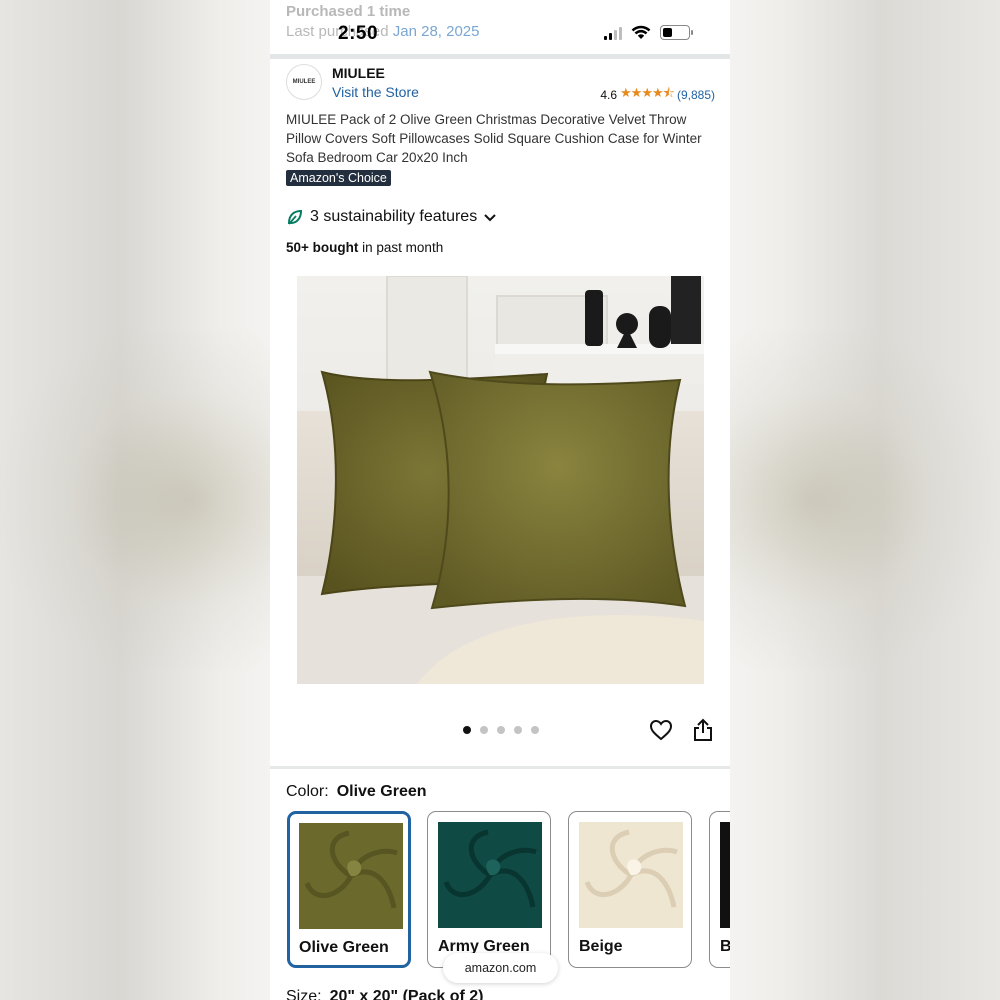 The width and height of the screenshot is (1000, 1000). I want to click on status-icons, so click(648, 32).